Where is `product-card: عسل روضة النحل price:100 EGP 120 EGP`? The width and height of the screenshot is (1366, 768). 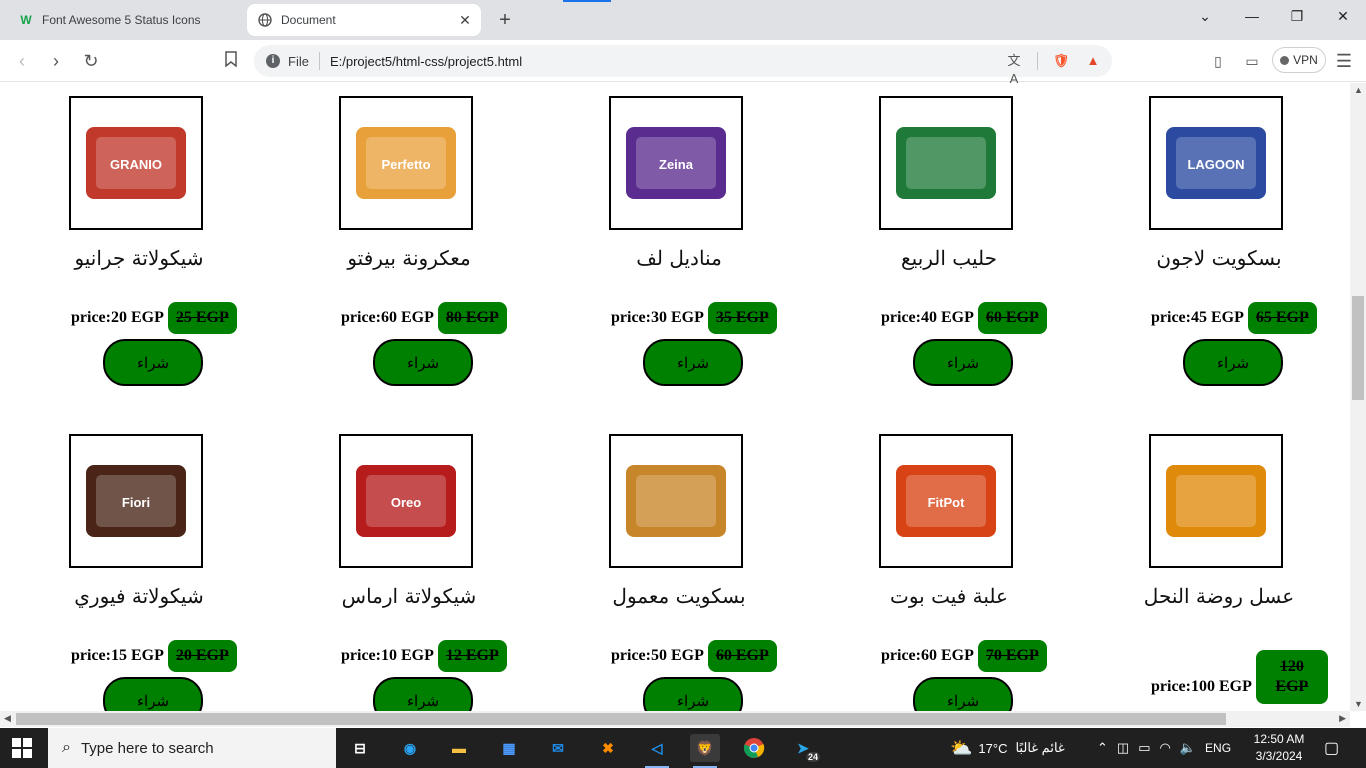
product-card: عسل روضة النحل price:100 EGP 120 EGP is located at coordinates (1215, 572).